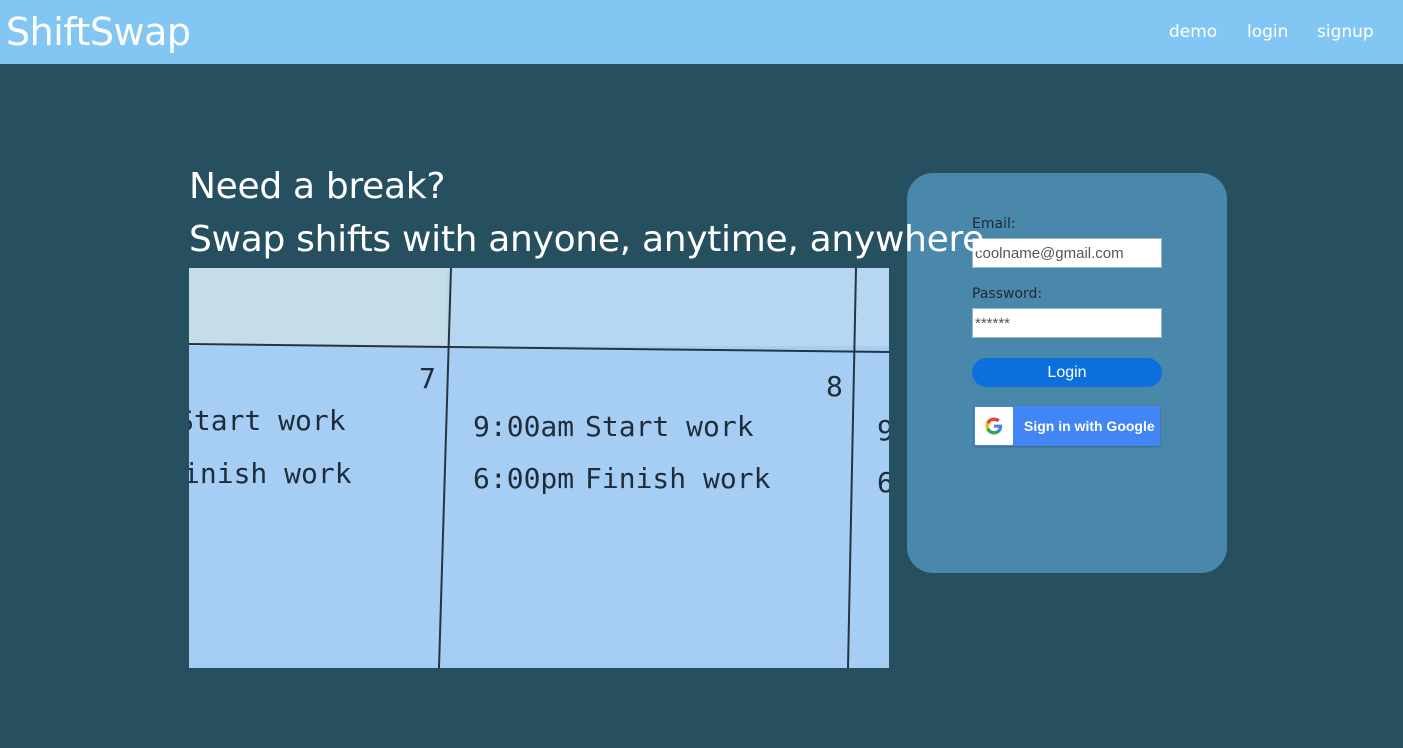 This screenshot has height=748, width=1403. Describe the element at coordinates (524, 478) in the screenshot. I see `schedule-b-finish-time: 6:00pm` at that location.